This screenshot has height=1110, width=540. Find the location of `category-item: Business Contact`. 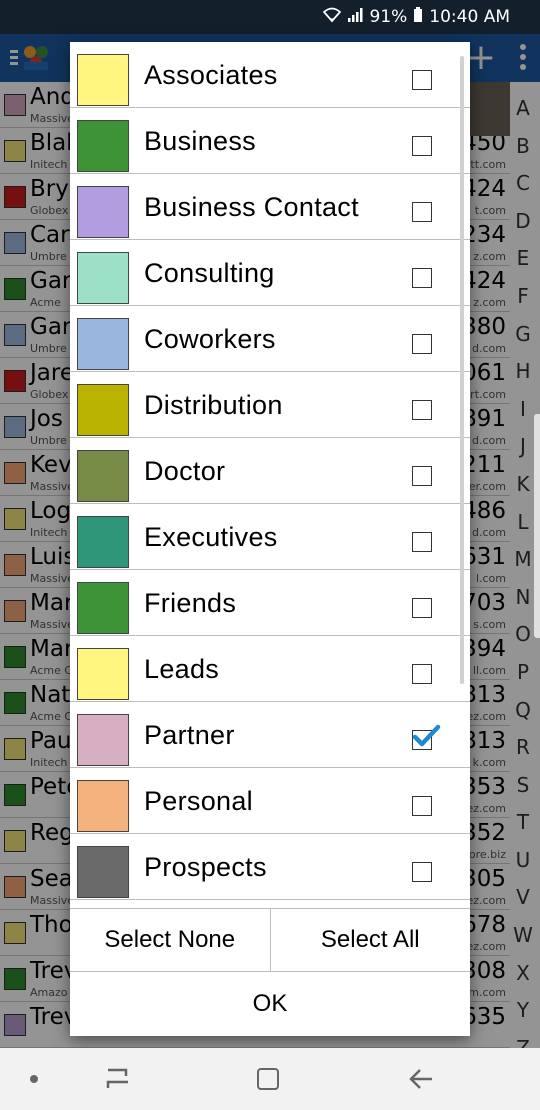

category-item: Business Contact is located at coordinates (270, 207).